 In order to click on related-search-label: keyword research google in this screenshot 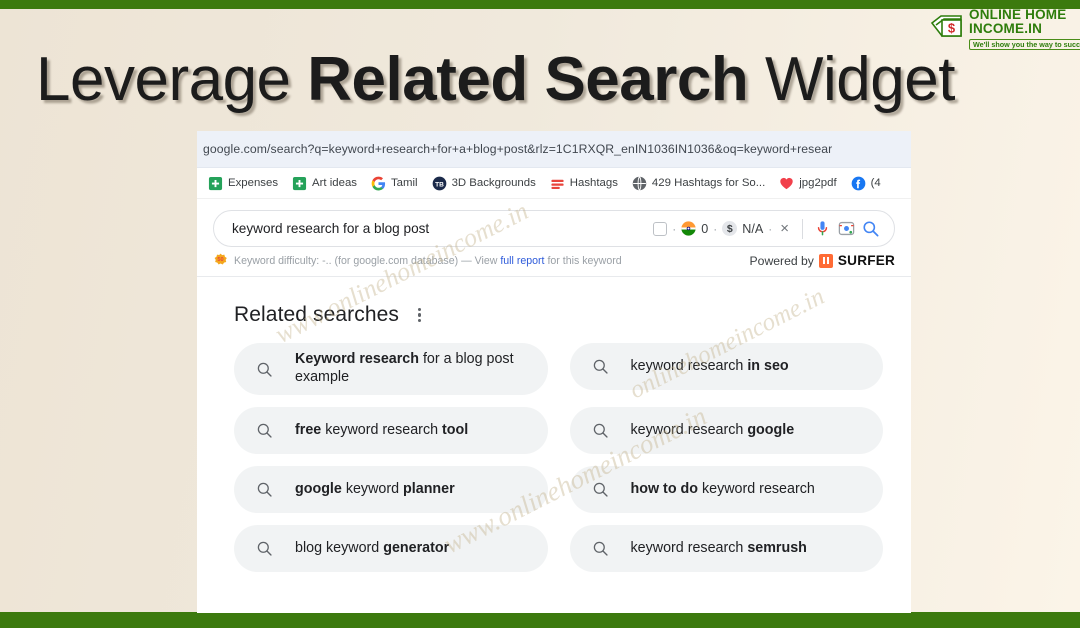, I will do `click(712, 429)`.